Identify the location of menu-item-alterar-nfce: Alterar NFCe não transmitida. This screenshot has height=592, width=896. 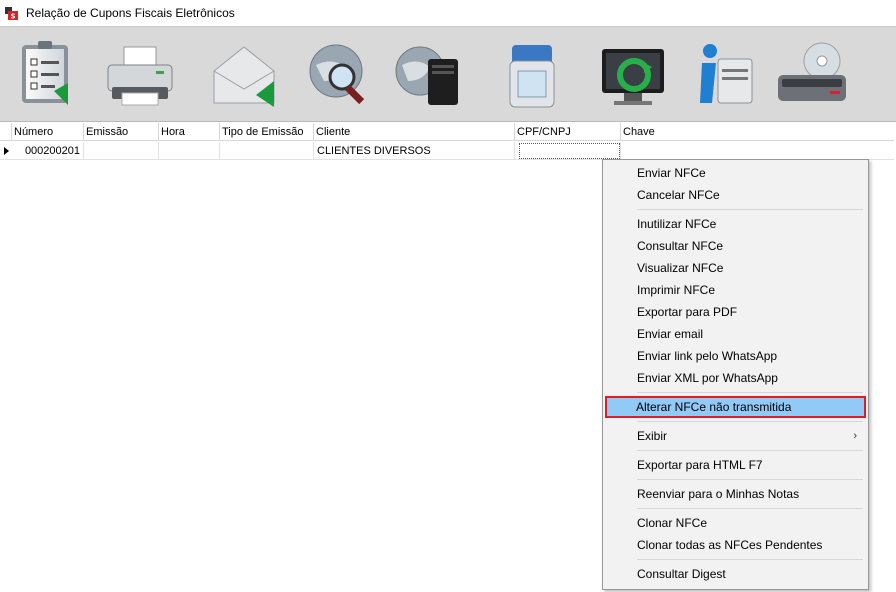
(735, 407).